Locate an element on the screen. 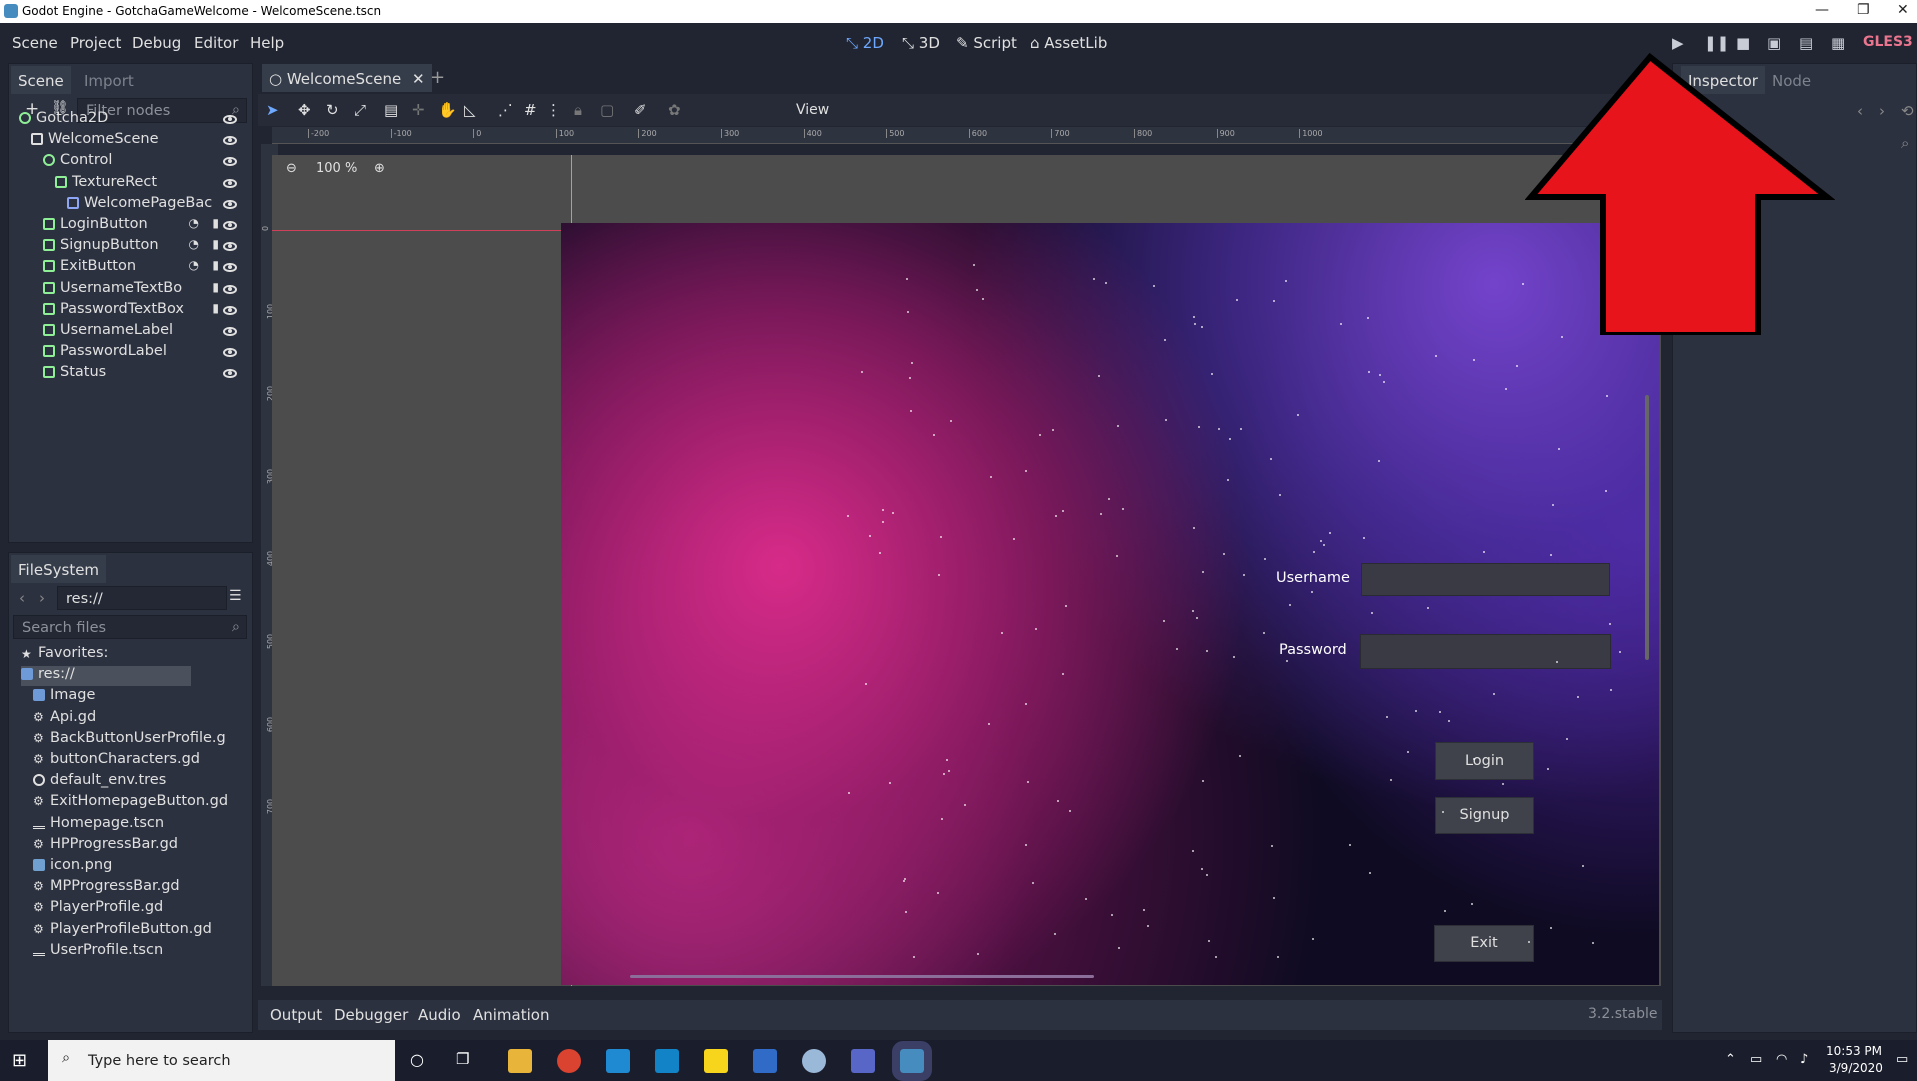  menu-editor: Editor is located at coordinates (216, 43).